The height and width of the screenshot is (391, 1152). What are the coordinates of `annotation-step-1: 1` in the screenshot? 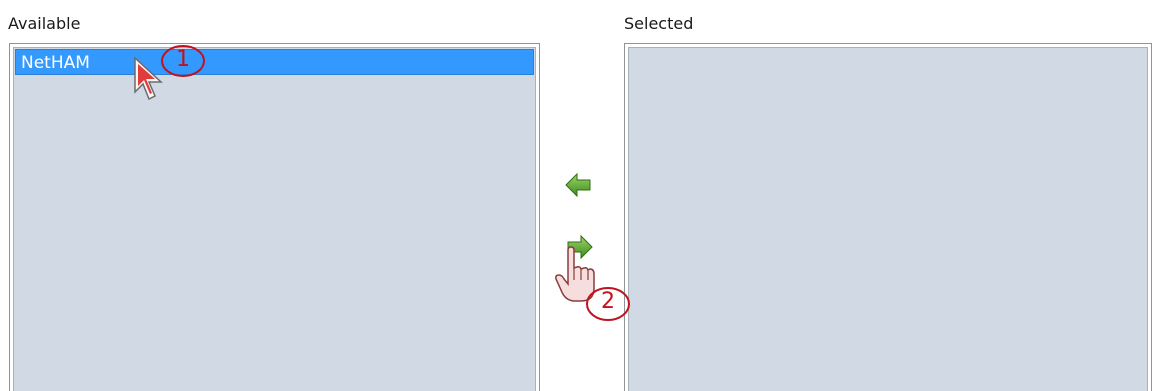 It's located at (183, 61).